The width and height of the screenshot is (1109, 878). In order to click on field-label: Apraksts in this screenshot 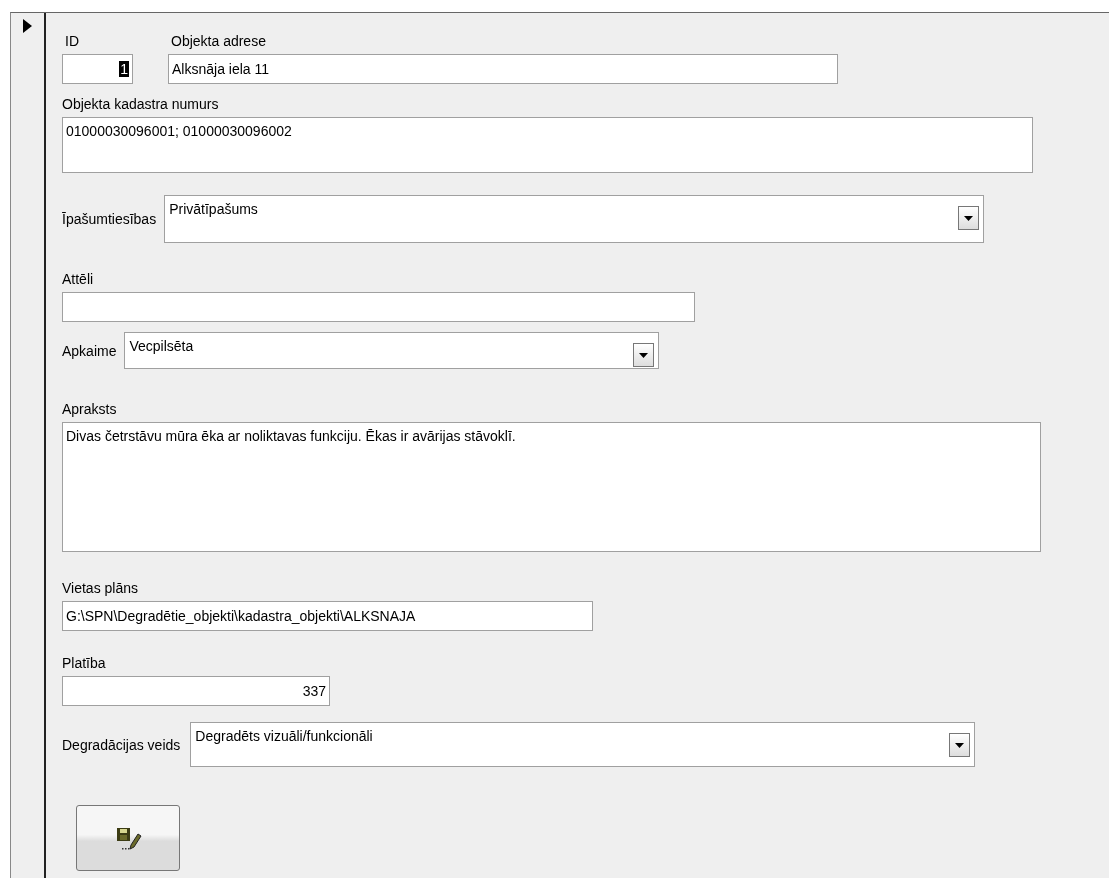, I will do `click(89, 409)`.